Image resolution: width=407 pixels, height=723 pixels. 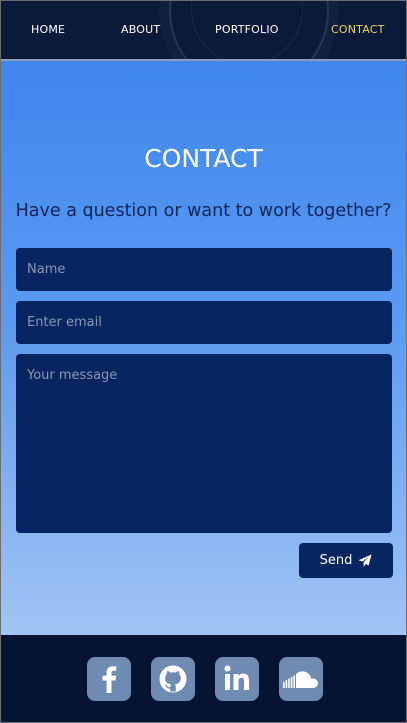 What do you see at coordinates (203, 678) in the screenshot?
I see `footer` at bounding box center [203, 678].